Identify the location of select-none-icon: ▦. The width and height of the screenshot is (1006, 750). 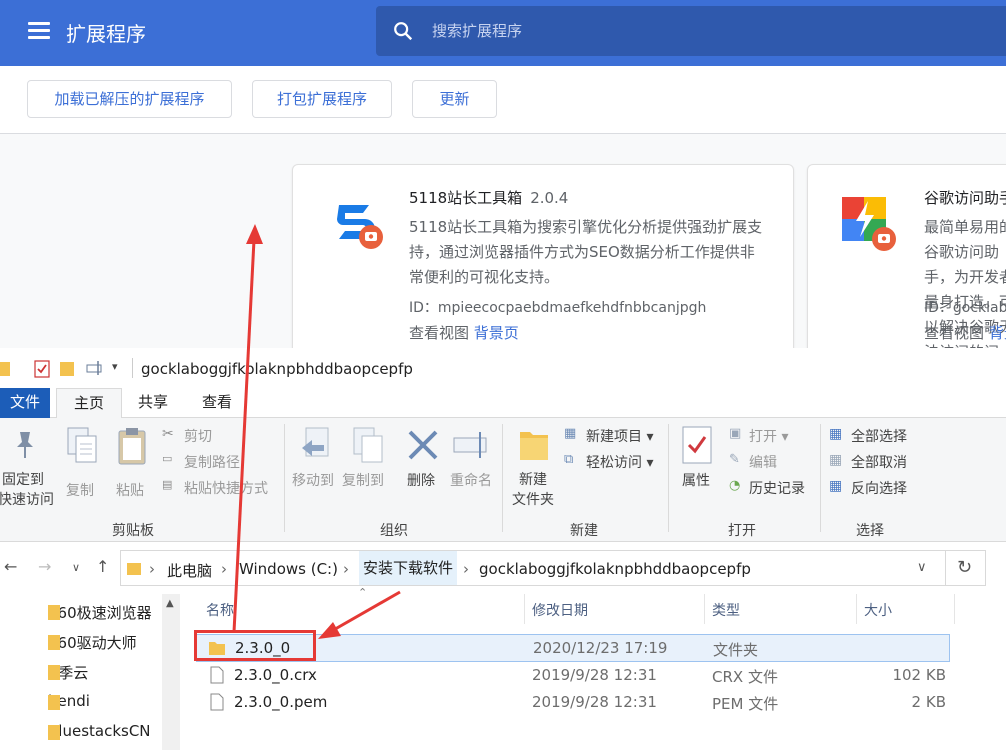
(836, 460).